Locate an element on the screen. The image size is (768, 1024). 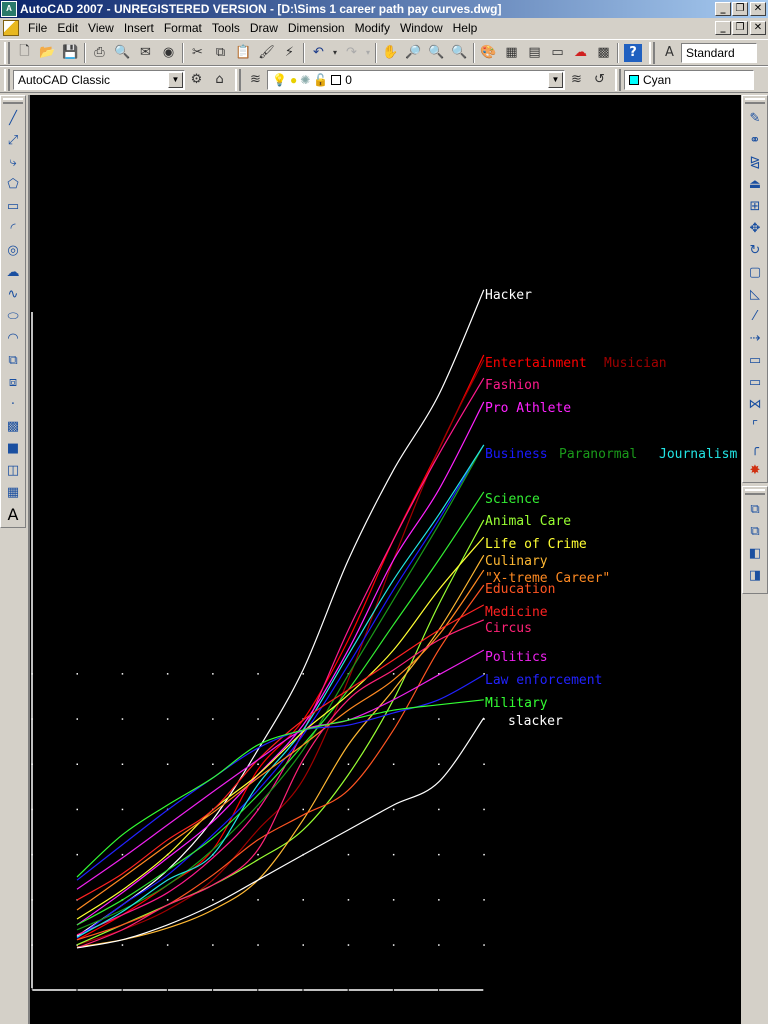
help-icon: ? is located at coordinates (633, 52).